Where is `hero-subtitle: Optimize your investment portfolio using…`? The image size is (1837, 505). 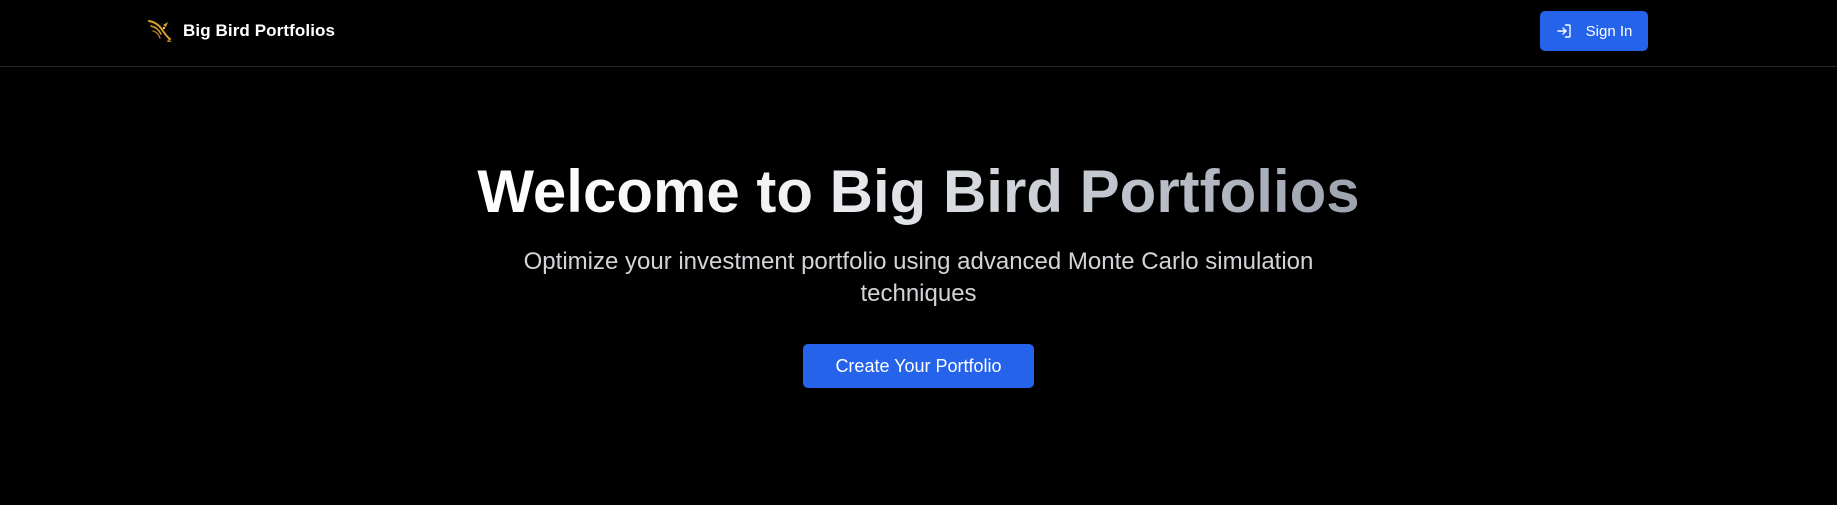
hero-subtitle: Optimize your investment portfolio using… is located at coordinates (918, 277).